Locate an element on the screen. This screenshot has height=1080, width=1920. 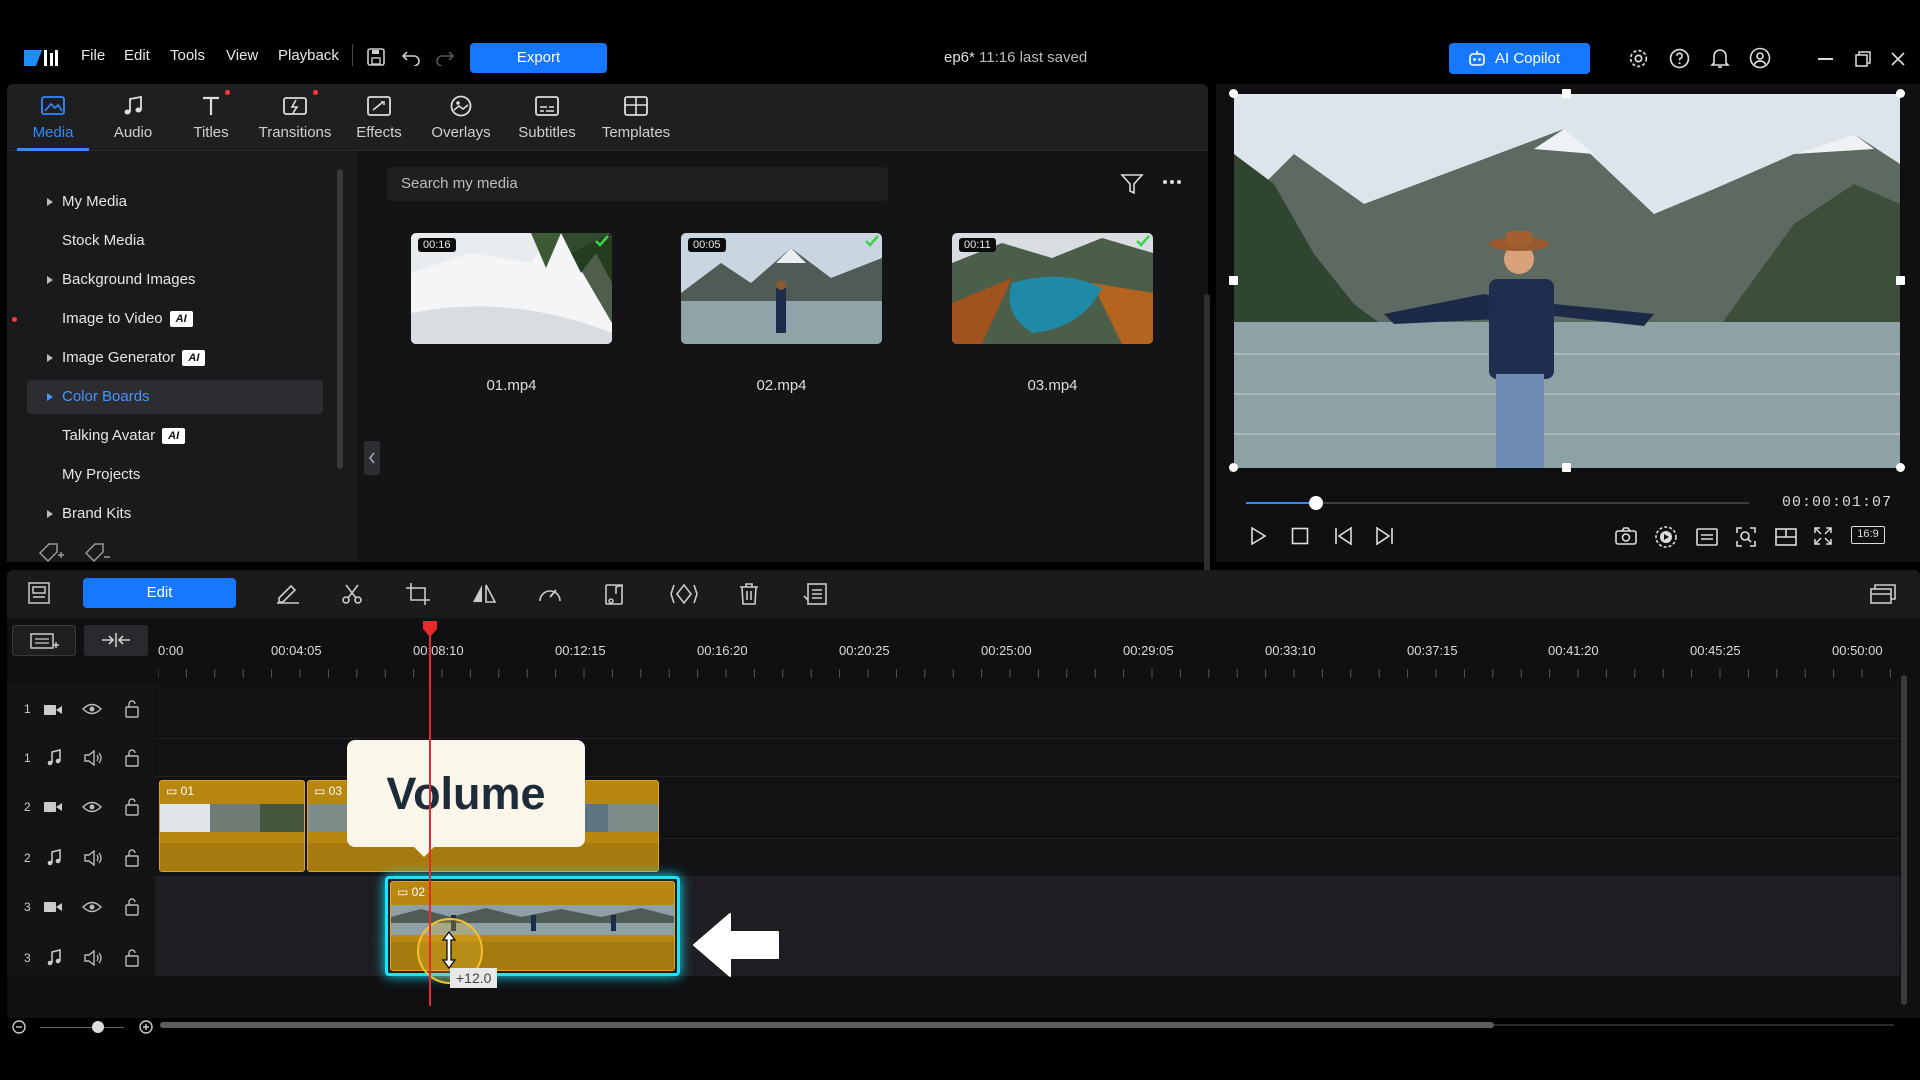
storyboard-toggle-icon is located at coordinates (39, 593).